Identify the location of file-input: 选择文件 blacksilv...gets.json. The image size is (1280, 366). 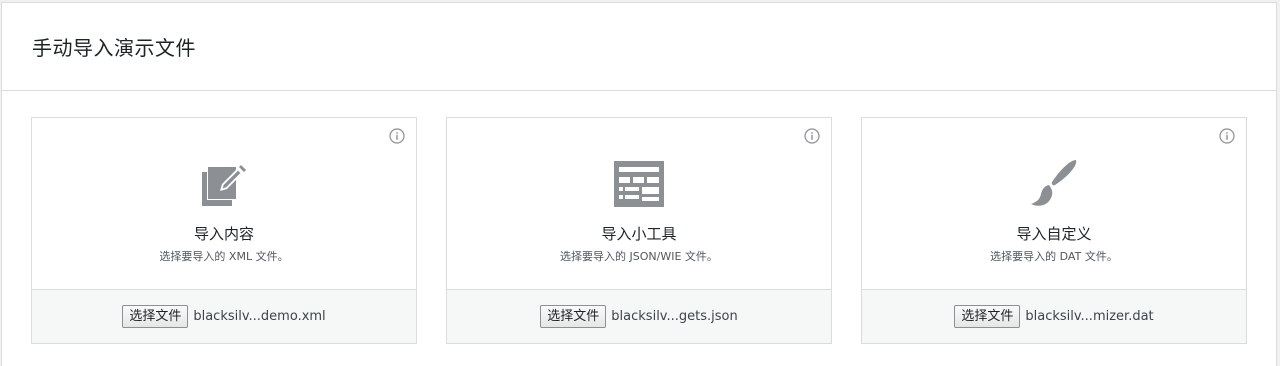
(639, 316).